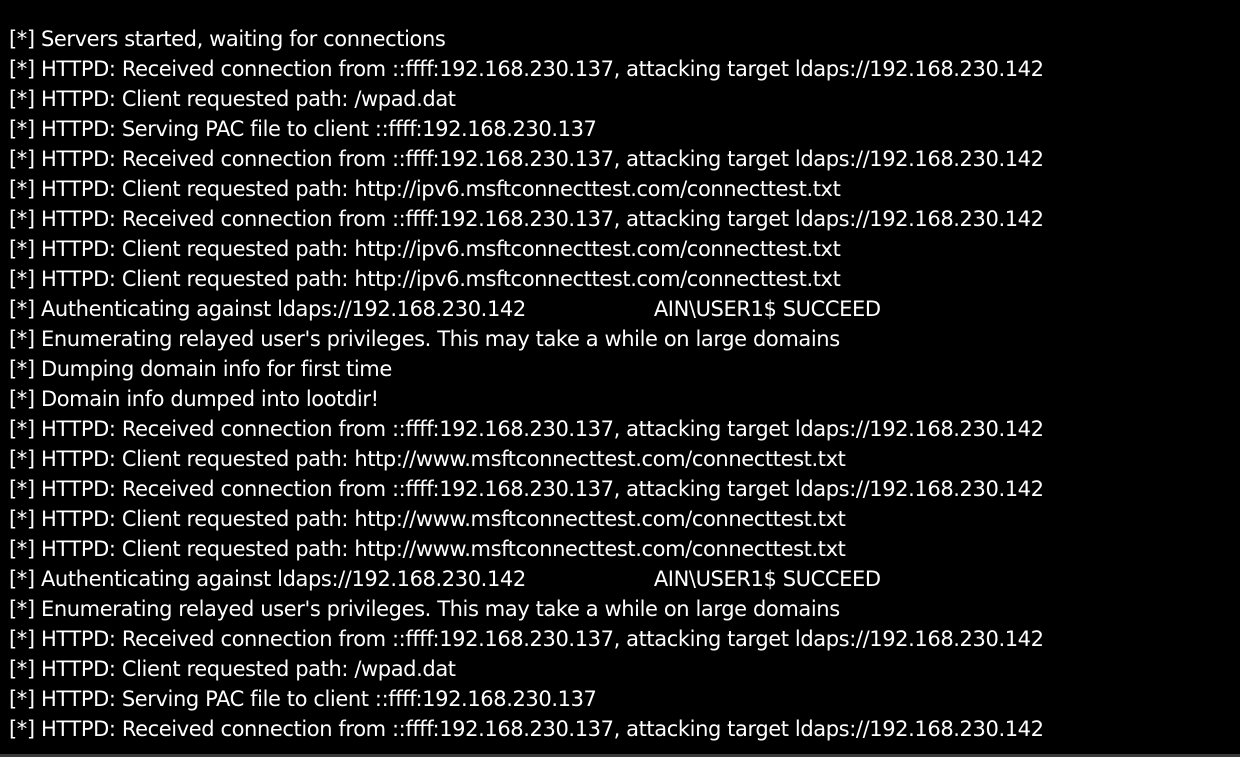  Describe the element at coordinates (526, 399) in the screenshot. I see `terminal-line: [*] Domain info dumped into lootdir!` at that location.